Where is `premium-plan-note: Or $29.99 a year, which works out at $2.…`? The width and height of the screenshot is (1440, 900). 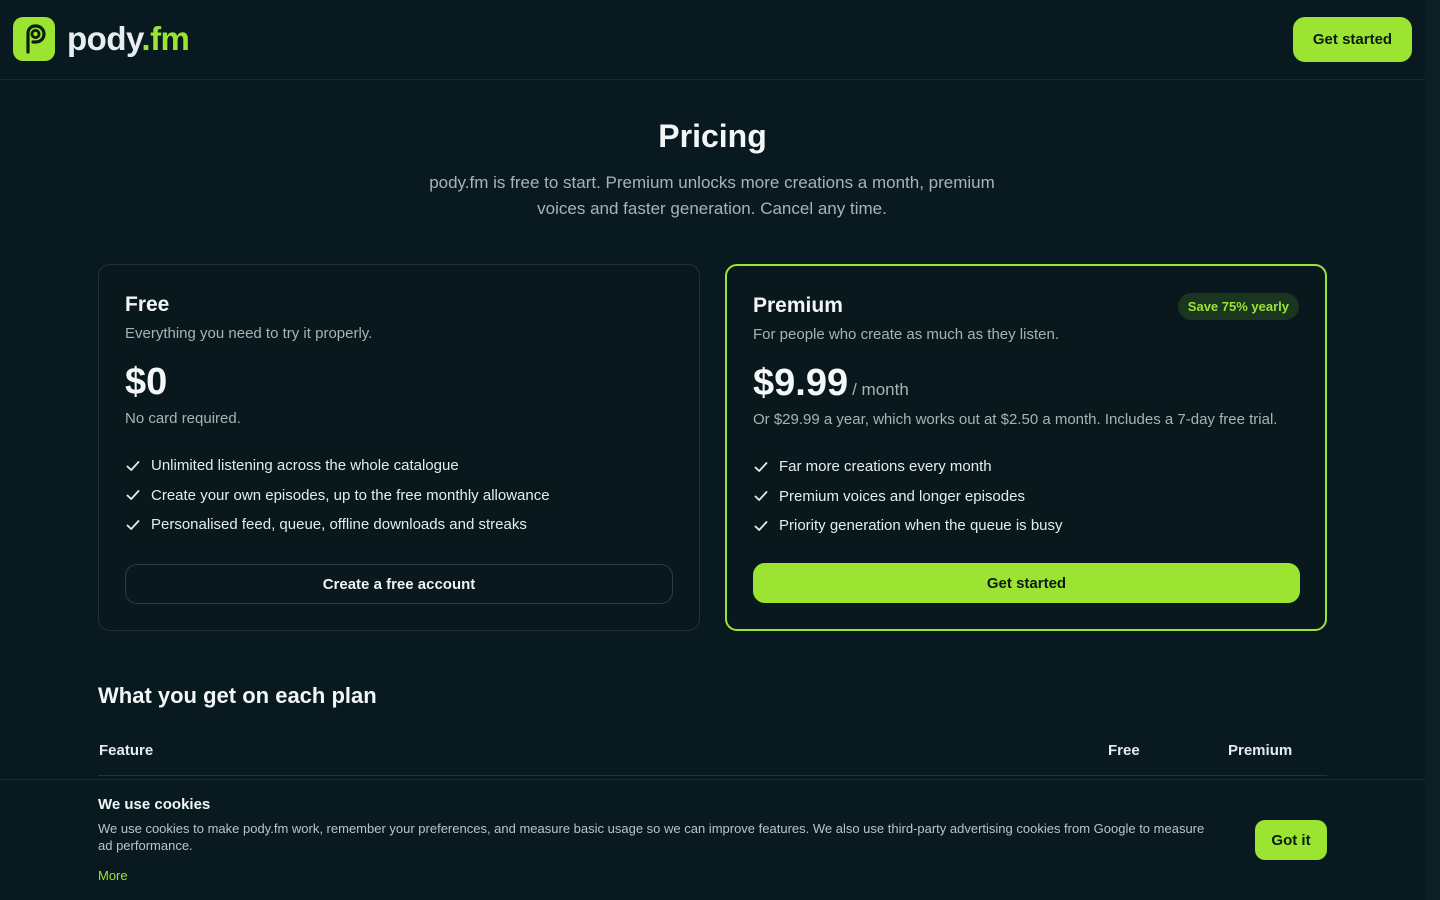 premium-plan-note: Or $29.99 a year, which works out at $2.… is located at coordinates (1015, 419).